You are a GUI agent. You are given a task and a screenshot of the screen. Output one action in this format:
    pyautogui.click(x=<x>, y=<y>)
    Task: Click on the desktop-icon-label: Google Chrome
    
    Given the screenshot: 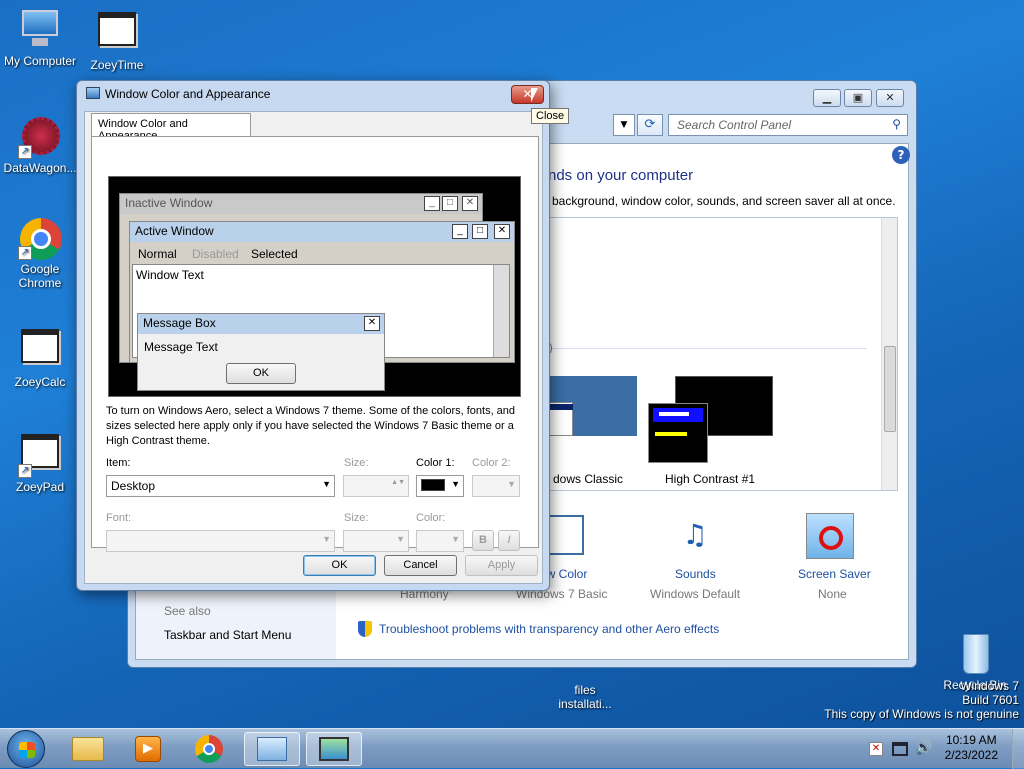 What is the action you would take?
    pyautogui.click(x=40, y=276)
    